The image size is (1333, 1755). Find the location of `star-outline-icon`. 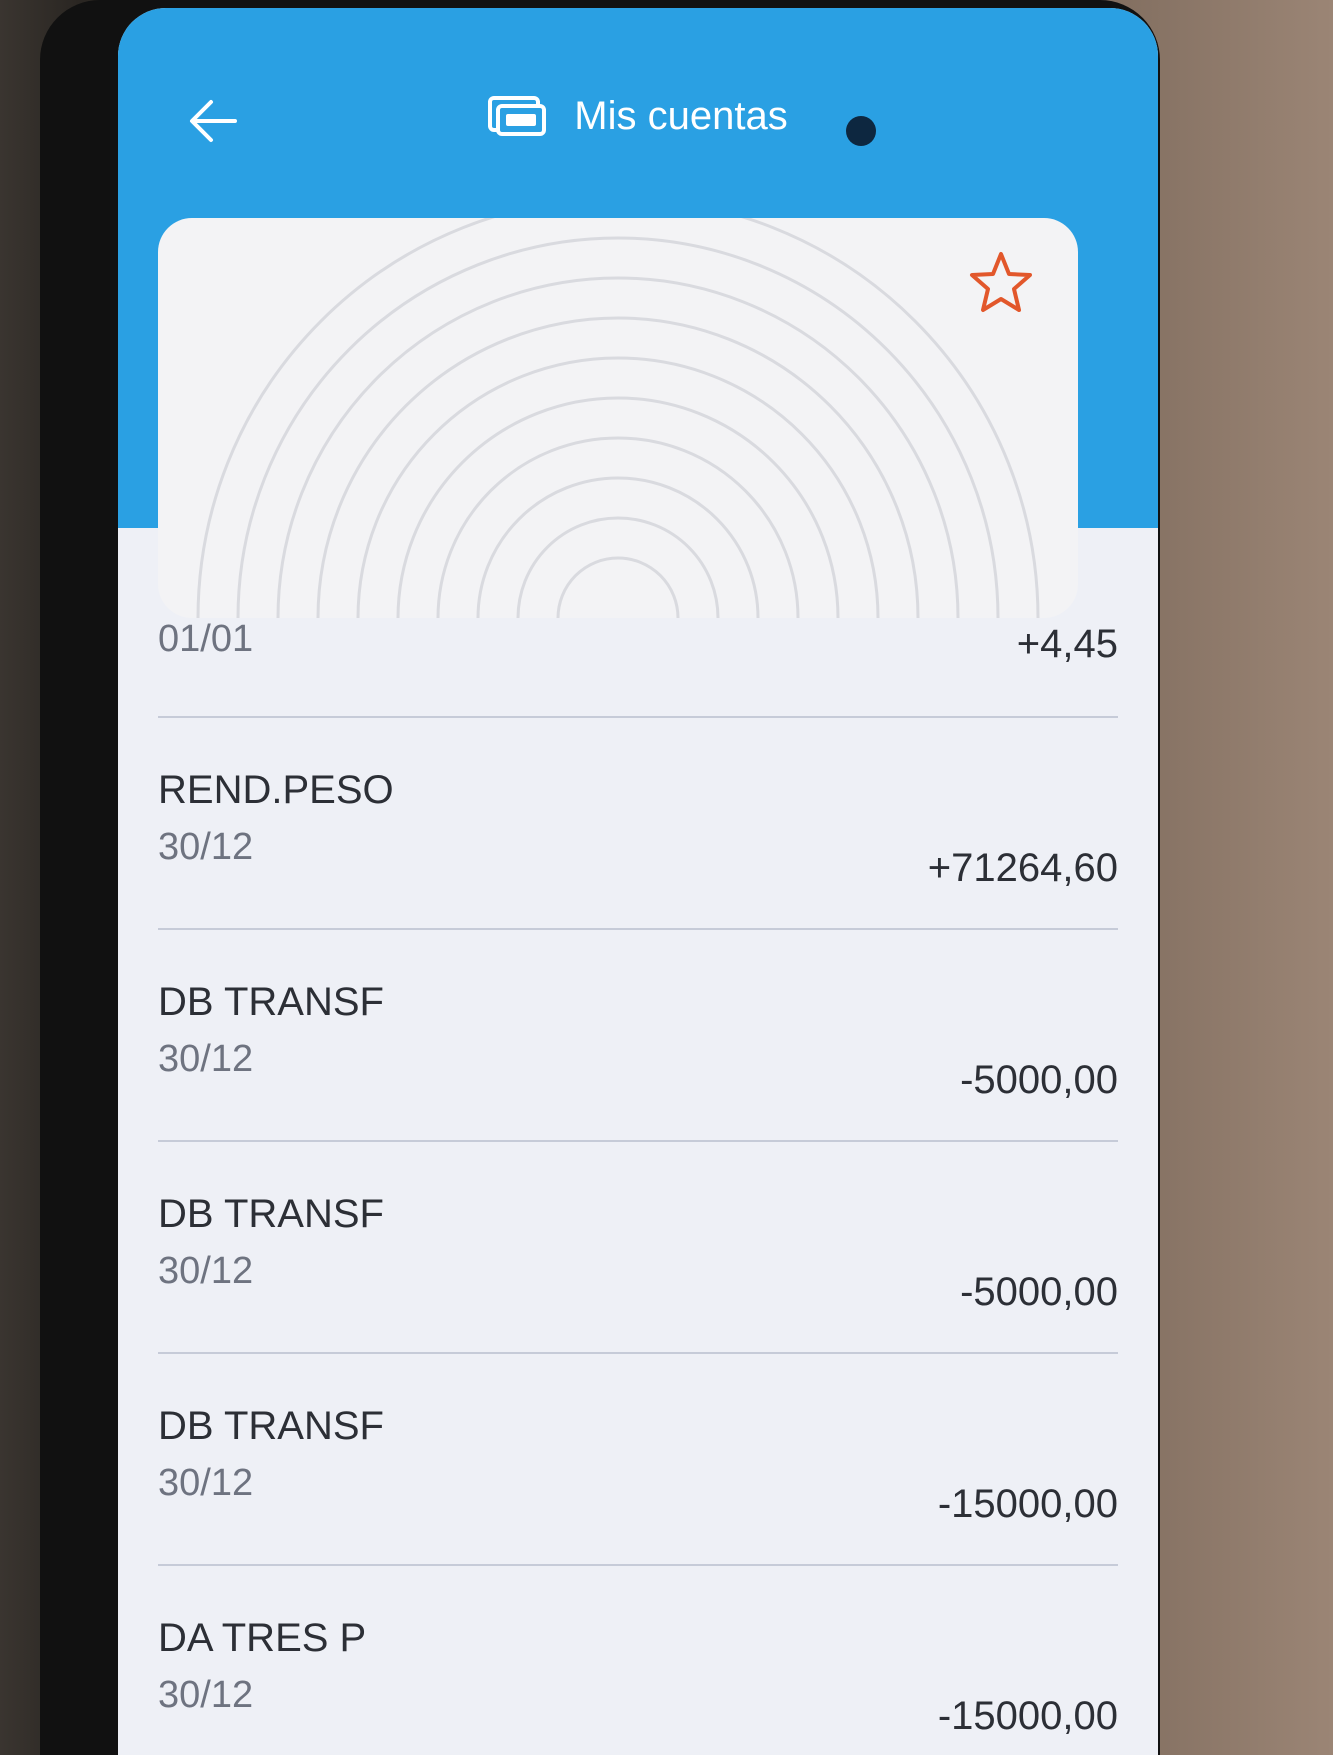

star-outline-icon is located at coordinates (1001, 282).